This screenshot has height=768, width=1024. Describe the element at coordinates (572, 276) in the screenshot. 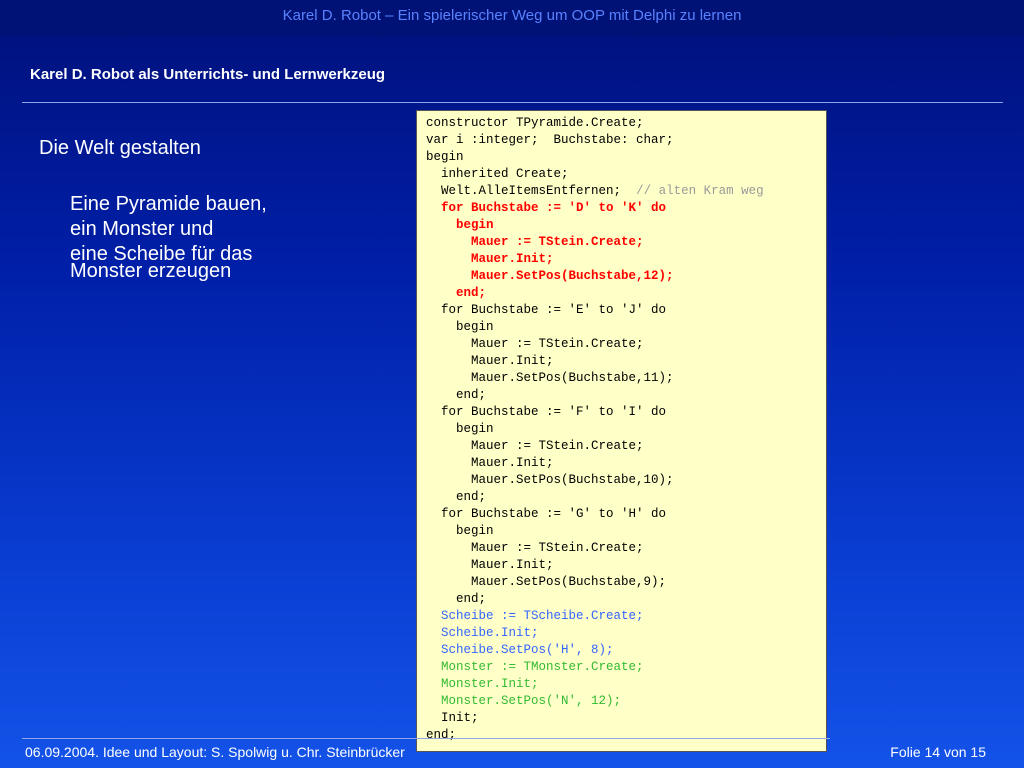

I see `code-text: Mauer.SetPos(Buchstabe,12);` at that location.